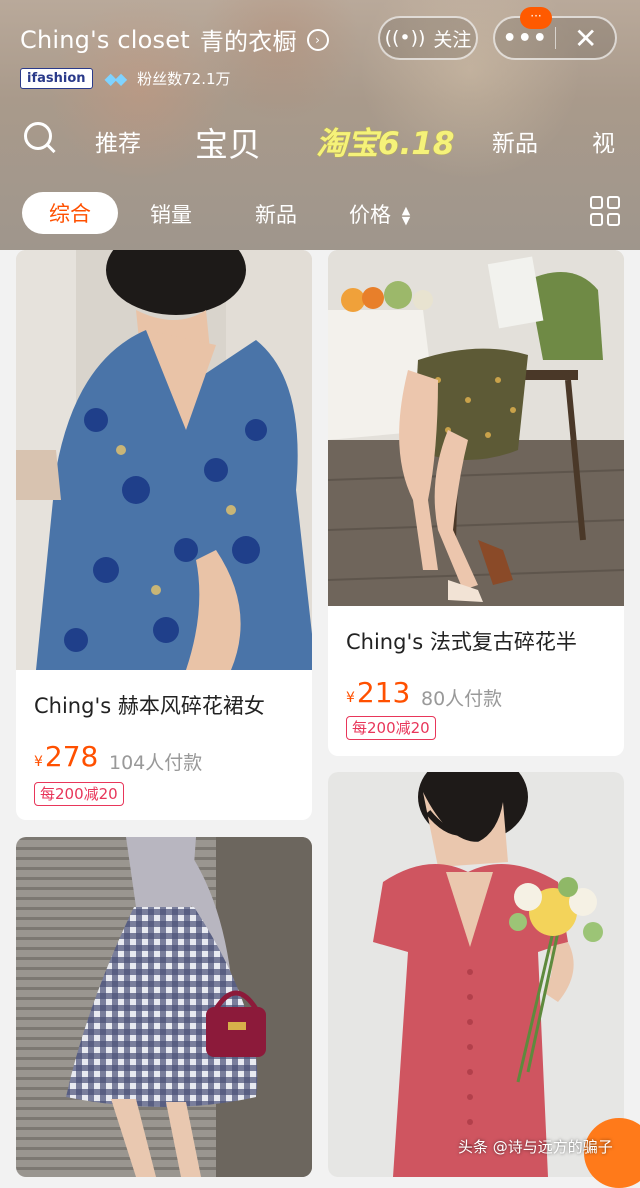  I want to click on sales-count: 104人付款, so click(156, 763).